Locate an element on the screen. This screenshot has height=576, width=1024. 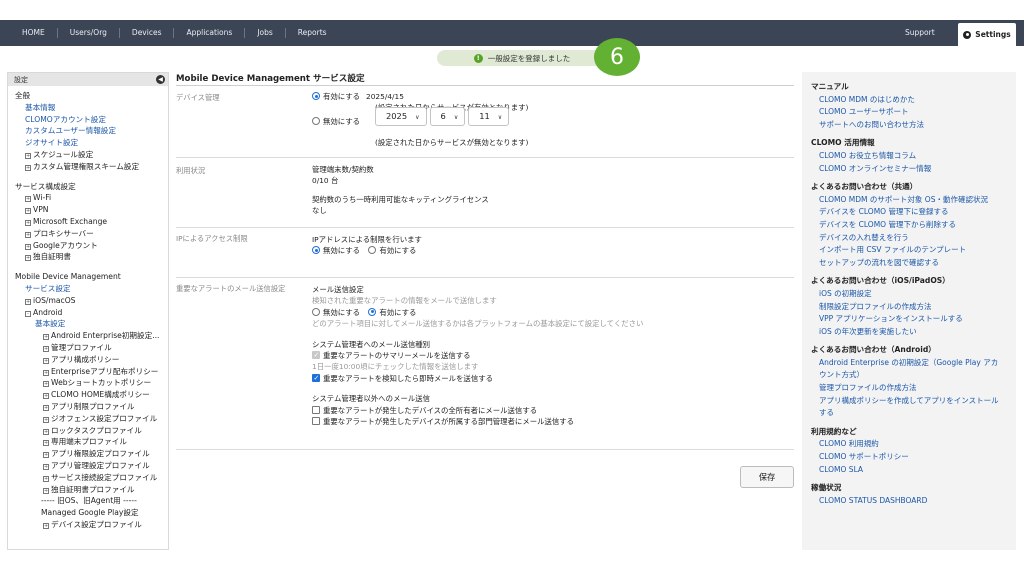
instant-mail-label: 重要なアラートを検知したら即時メールを送信する is located at coordinates (408, 378).